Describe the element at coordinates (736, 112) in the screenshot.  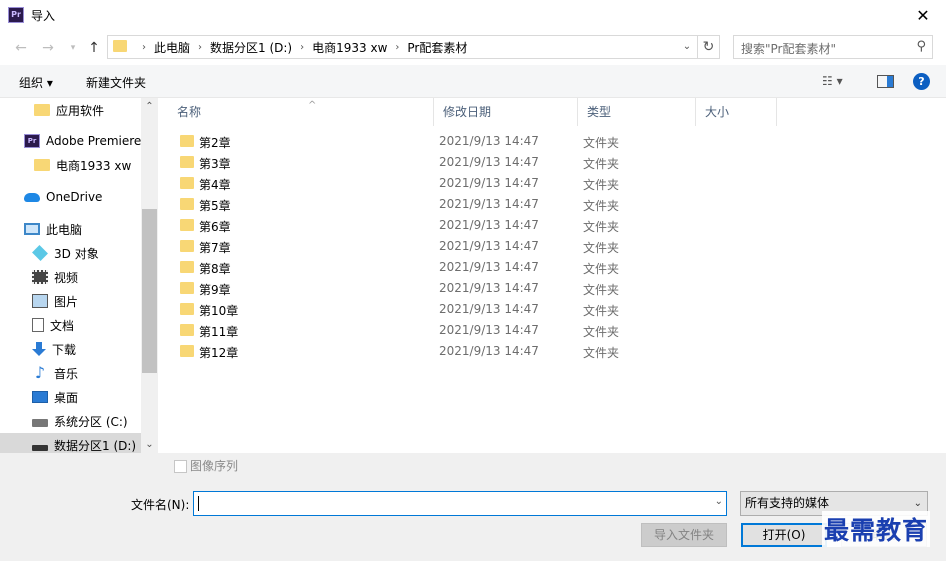
I see `column-header-size: 大小` at that location.